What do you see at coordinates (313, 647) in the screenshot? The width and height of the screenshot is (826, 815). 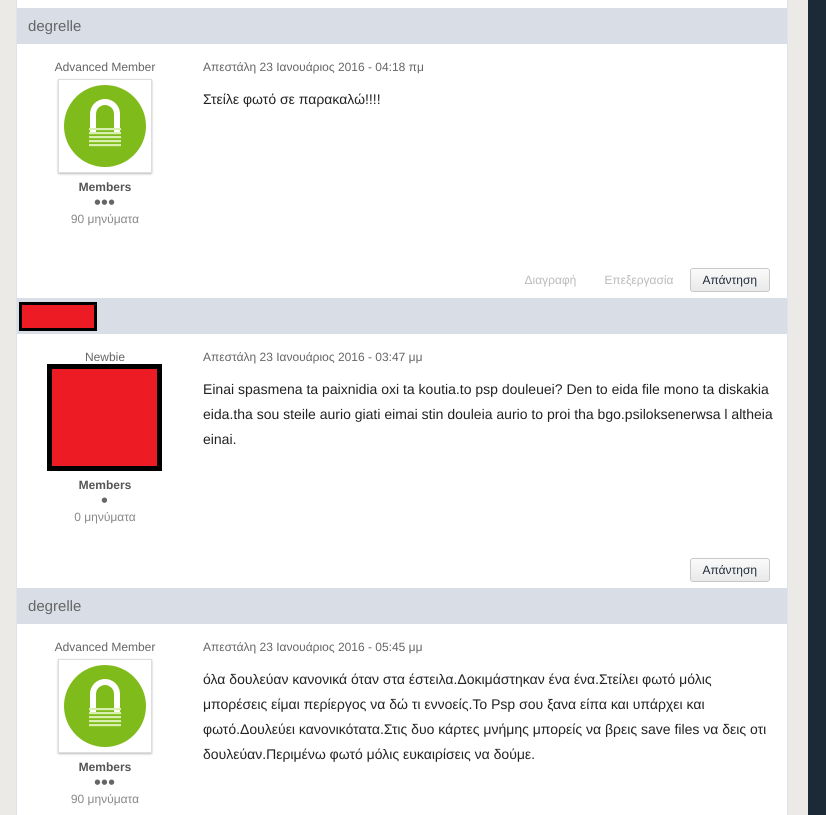 I see `post-date: Απεστάλη 23 Ιανουάριος 2016 - 05:45 μμ` at bounding box center [313, 647].